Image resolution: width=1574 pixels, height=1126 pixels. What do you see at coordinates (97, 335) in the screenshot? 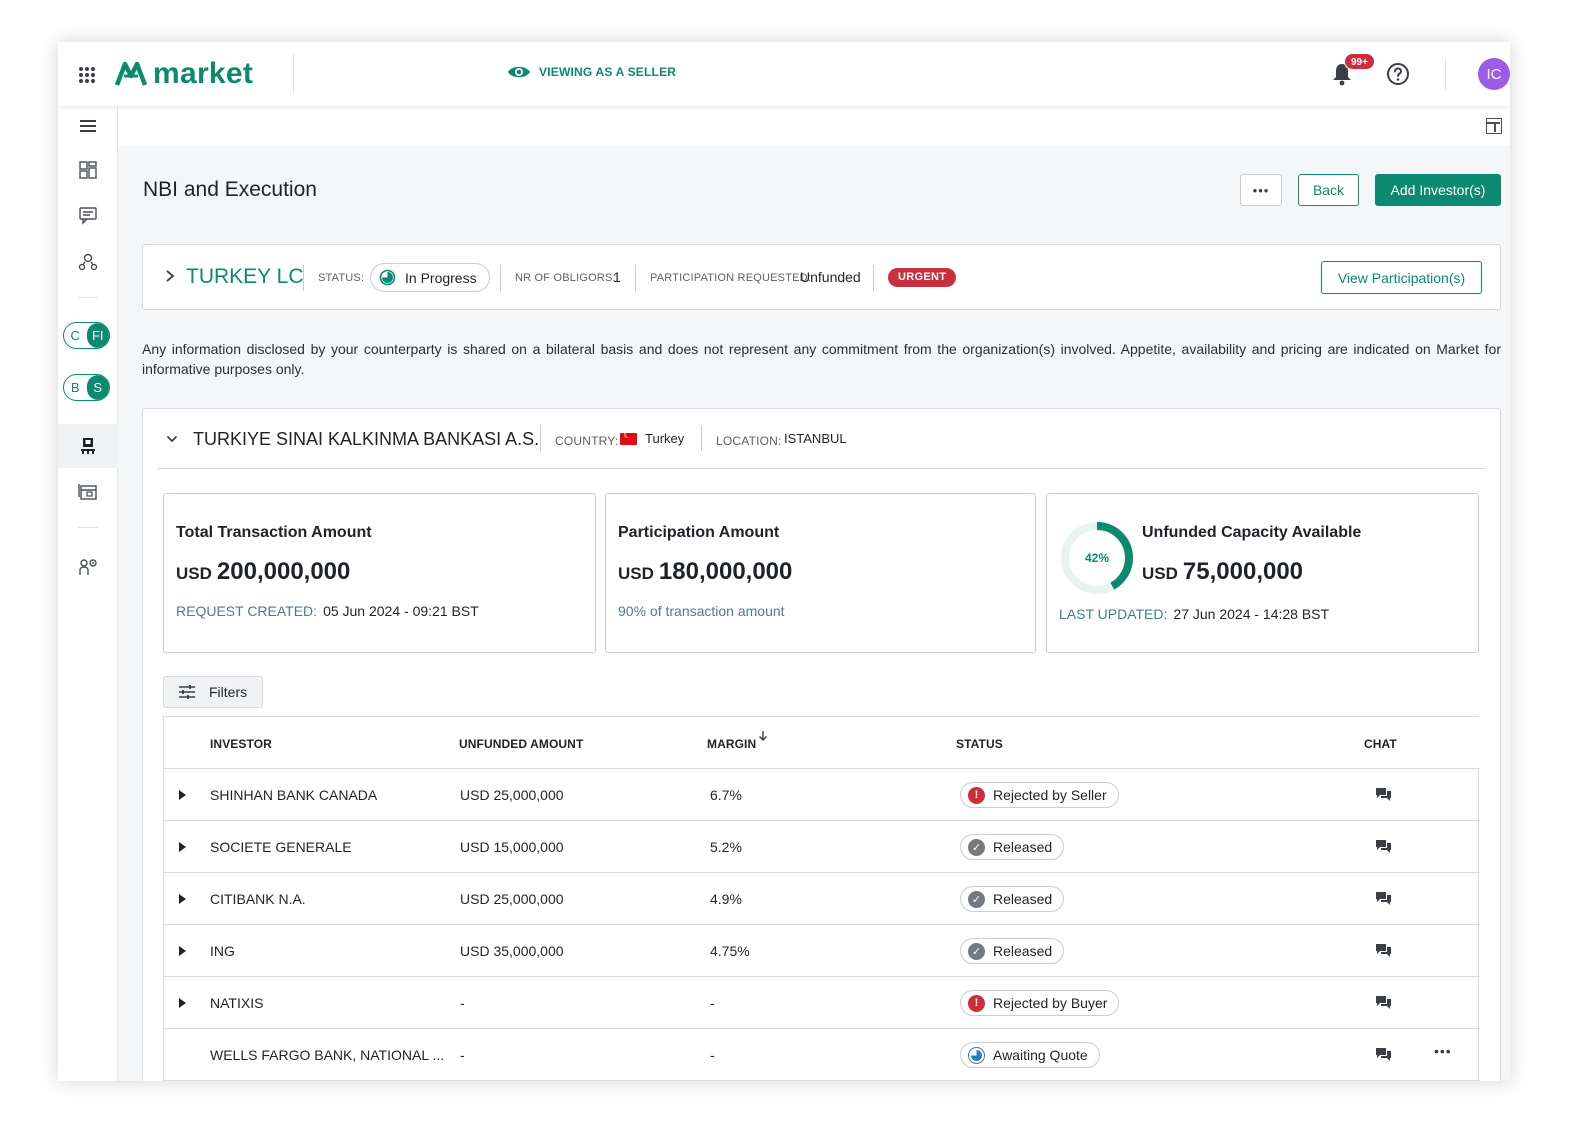
I see `toggle-option-fi: FI` at bounding box center [97, 335].